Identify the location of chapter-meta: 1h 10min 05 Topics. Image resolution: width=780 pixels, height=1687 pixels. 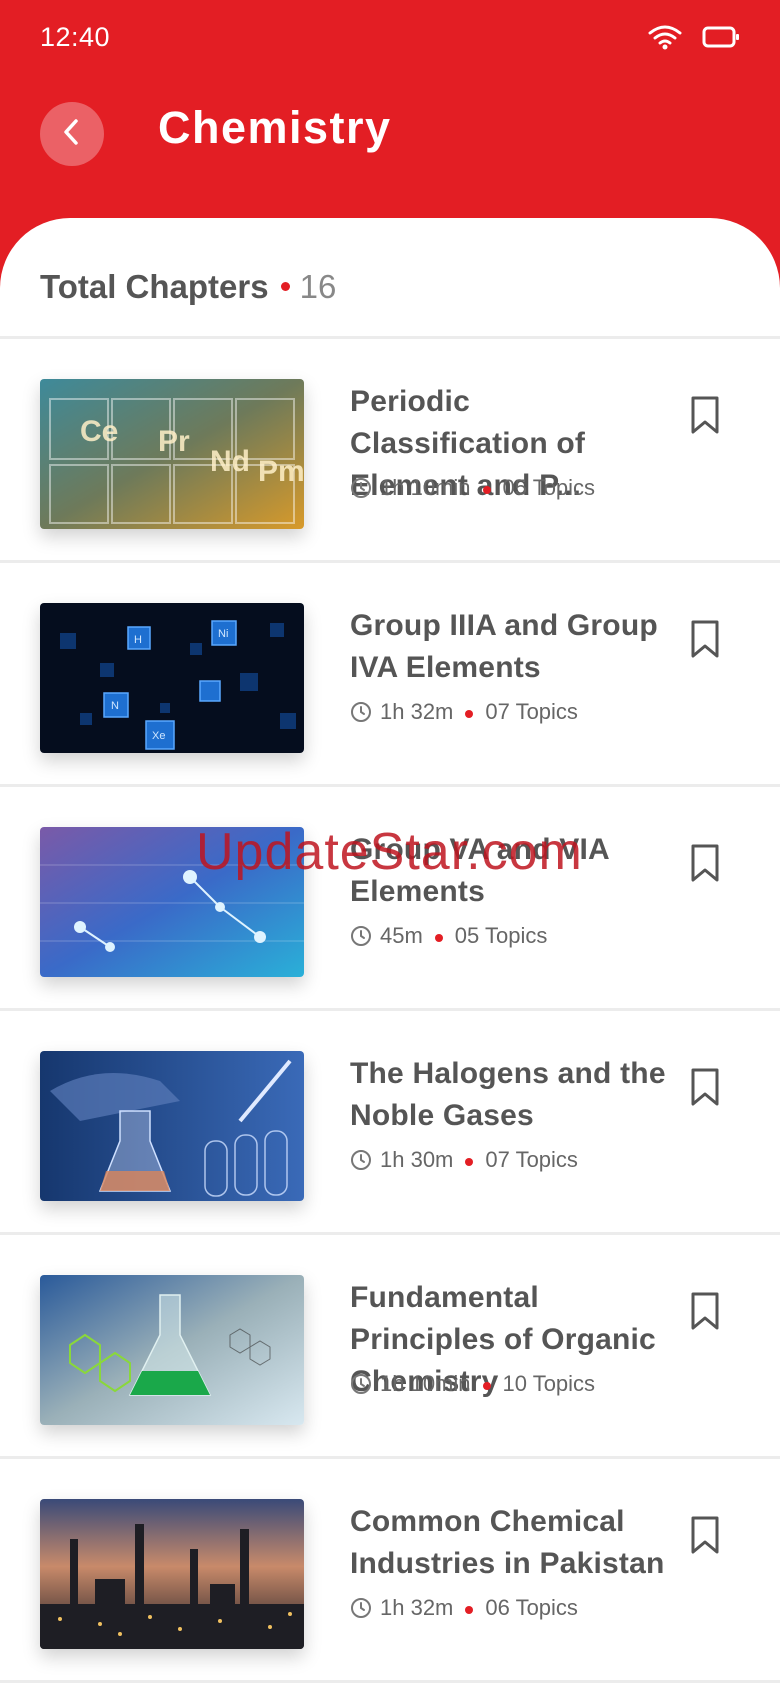
(472, 488).